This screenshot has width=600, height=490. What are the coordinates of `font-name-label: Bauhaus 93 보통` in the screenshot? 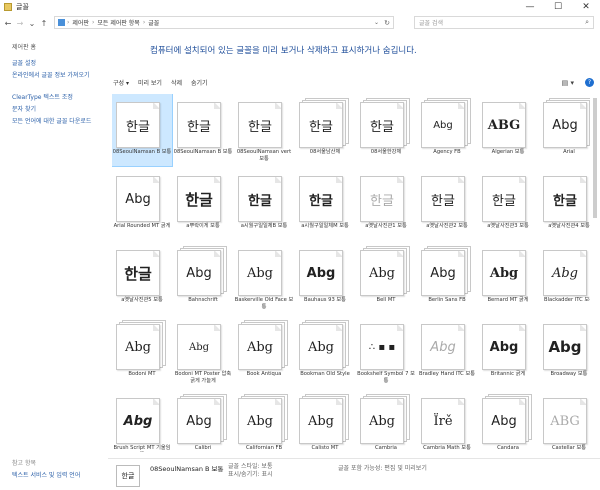 It's located at (325, 300).